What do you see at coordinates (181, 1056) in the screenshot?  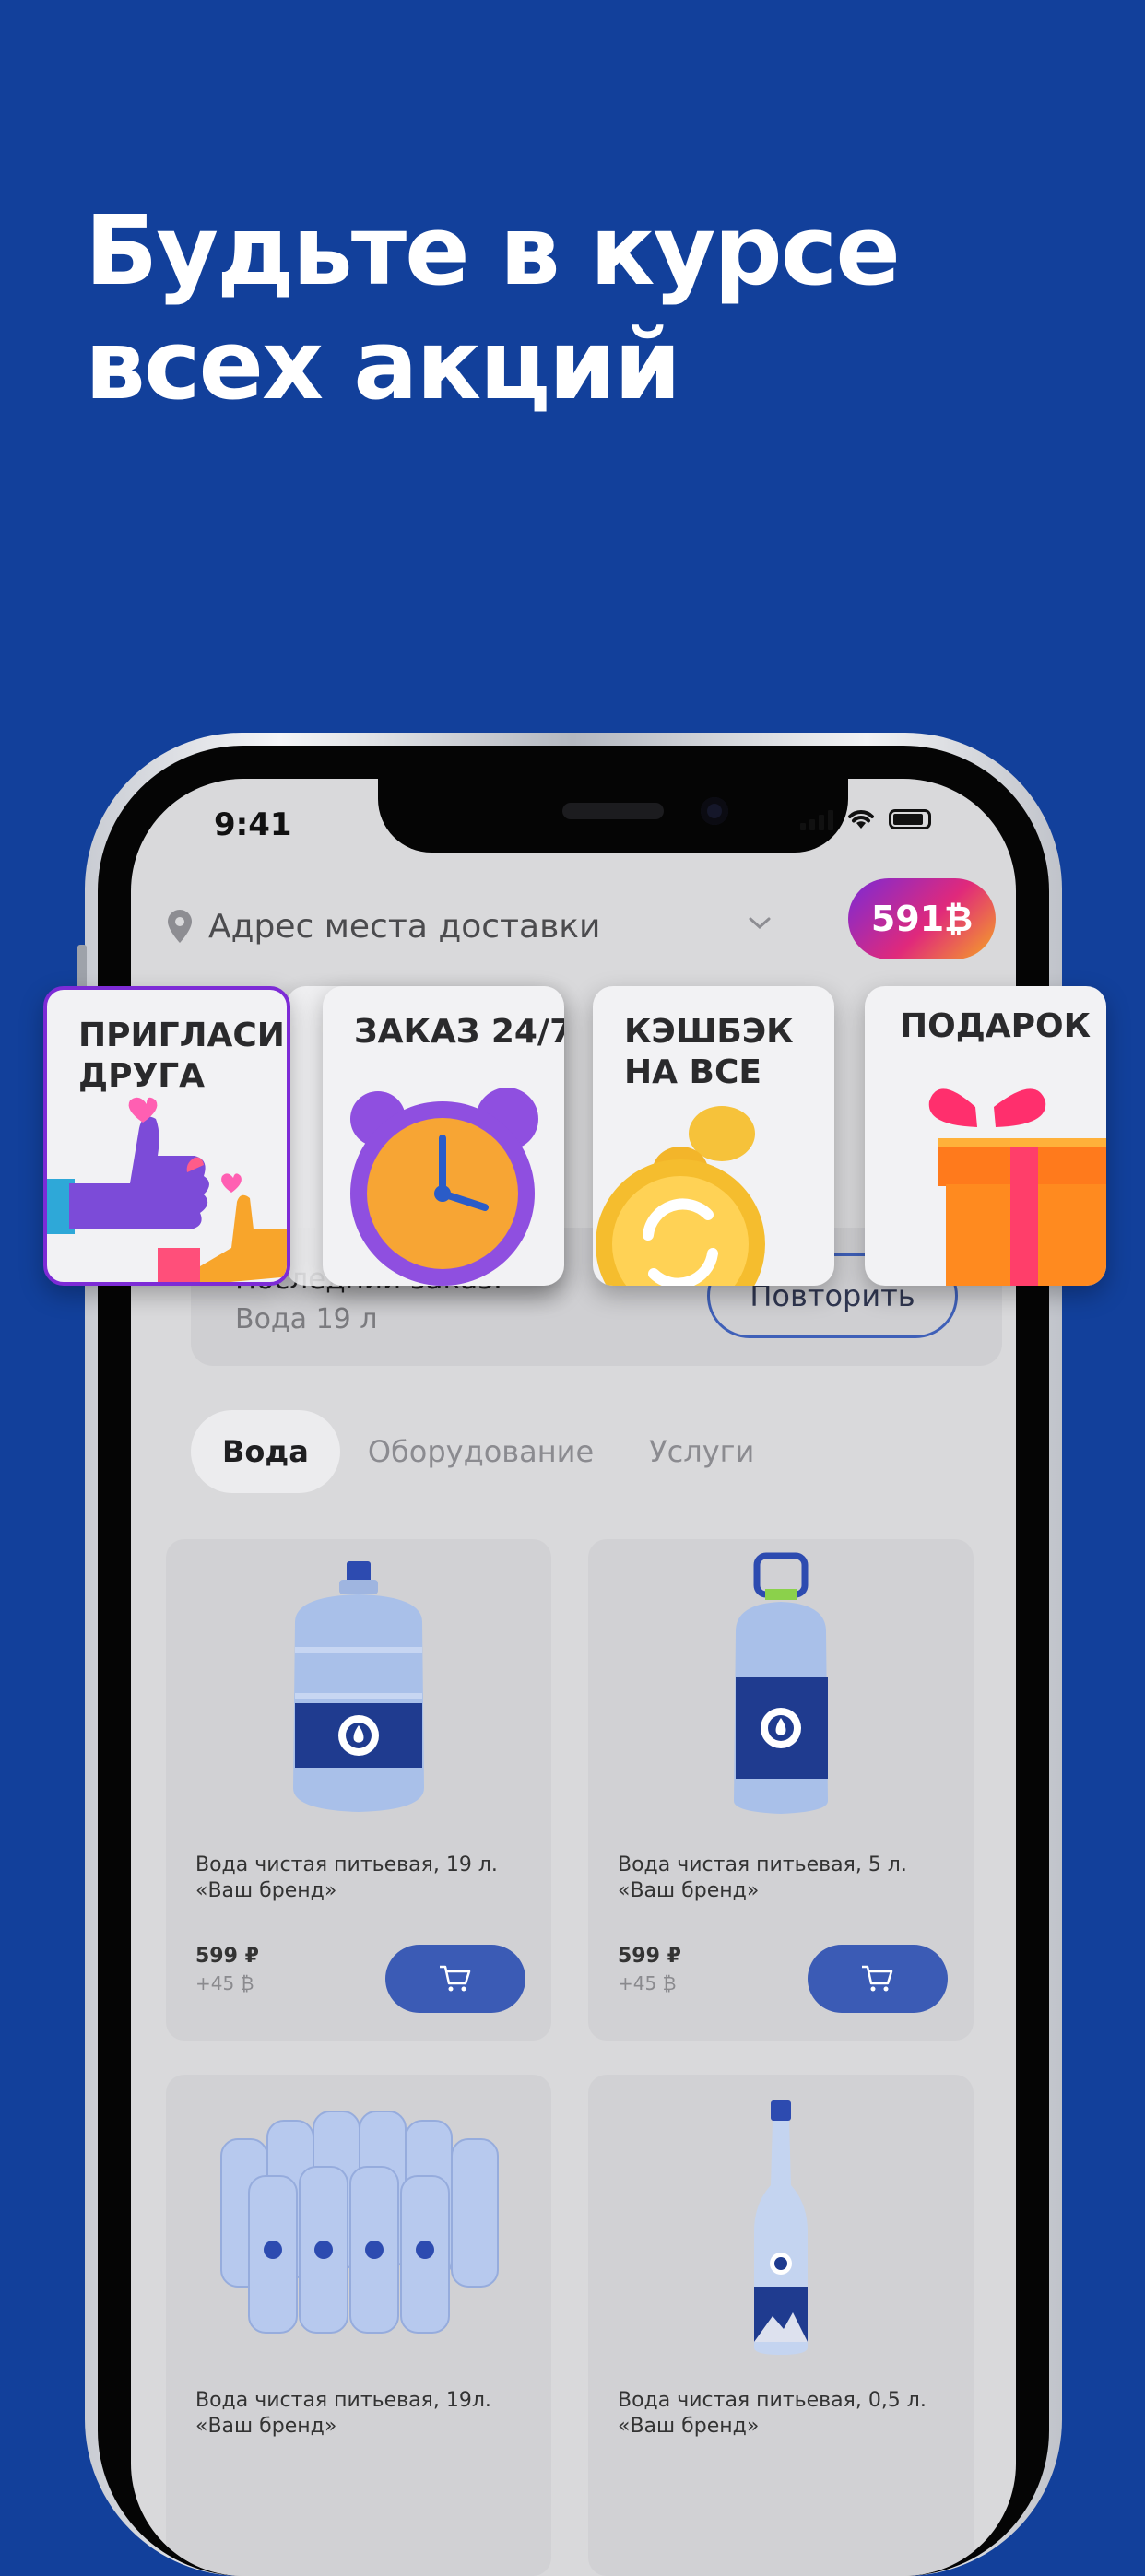 I see `promo-label: ПРИГЛАСИ ДРУГА` at bounding box center [181, 1056].